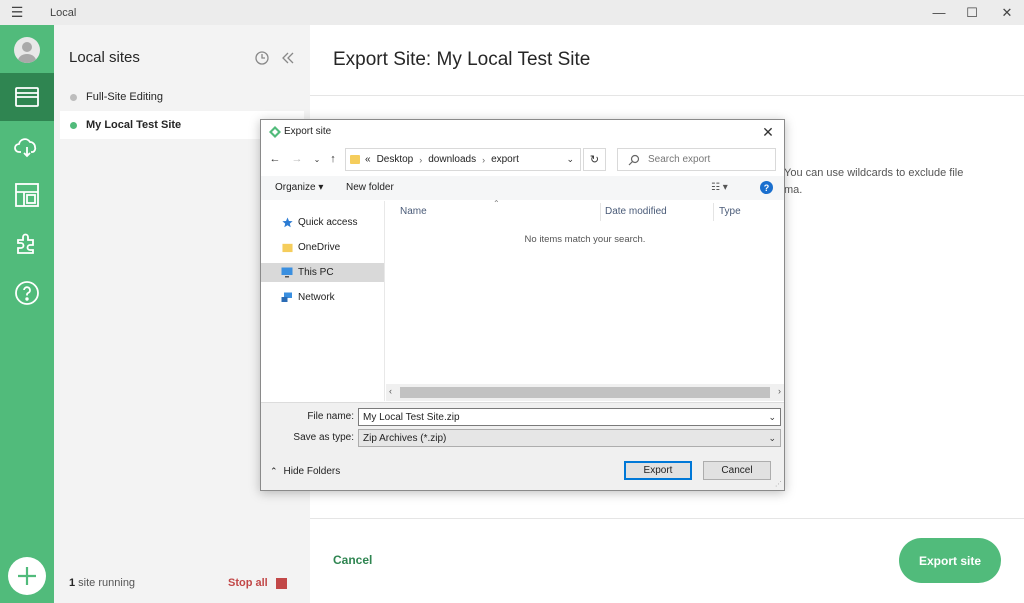 The width and height of the screenshot is (1024, 603). Describe the element at coordinates (275, 159) in the screenshot. I see `back-arrow-icon: ←` at that location.